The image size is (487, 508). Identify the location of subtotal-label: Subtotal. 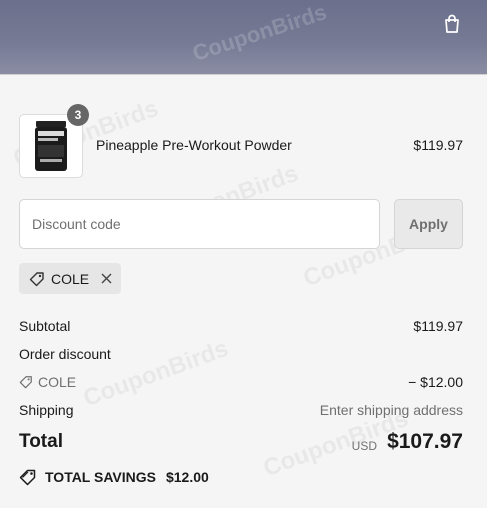
(45, 326).